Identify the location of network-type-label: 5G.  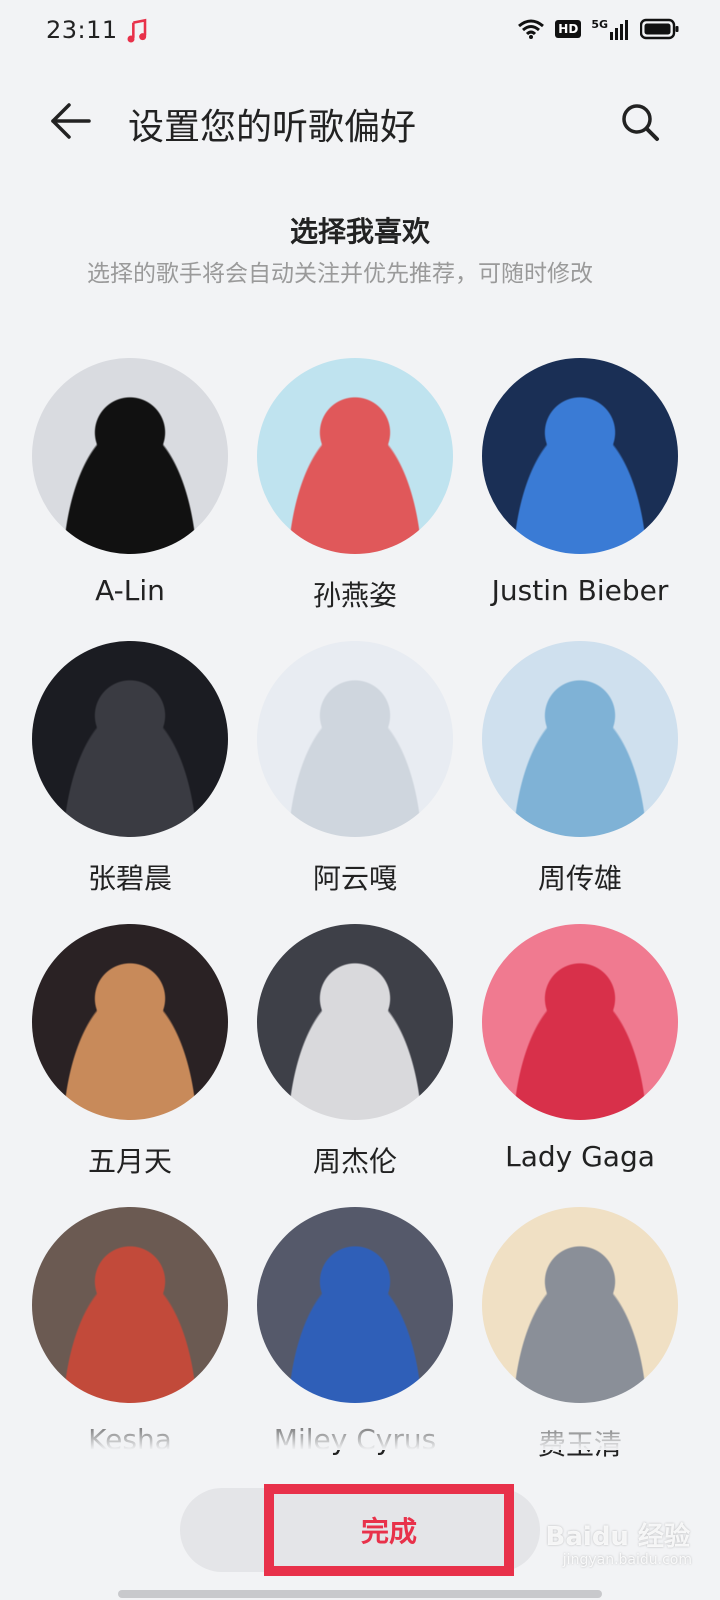
(599, 24).